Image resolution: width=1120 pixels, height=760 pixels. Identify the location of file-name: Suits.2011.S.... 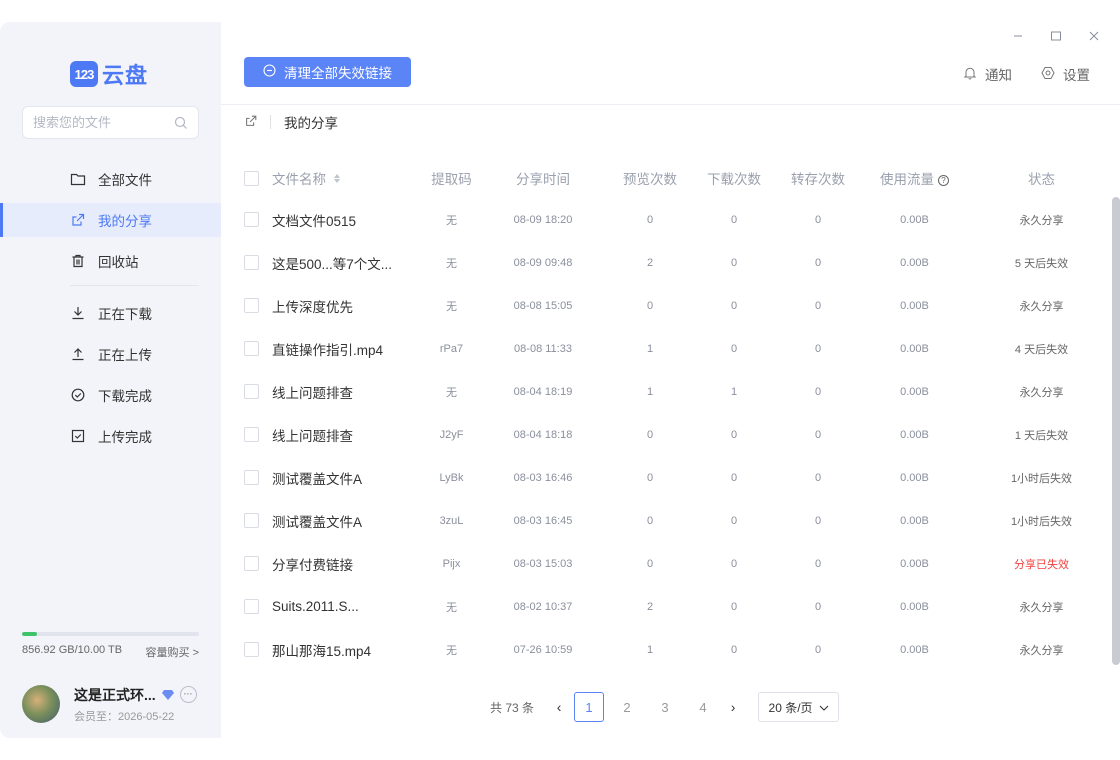
(346, 606).